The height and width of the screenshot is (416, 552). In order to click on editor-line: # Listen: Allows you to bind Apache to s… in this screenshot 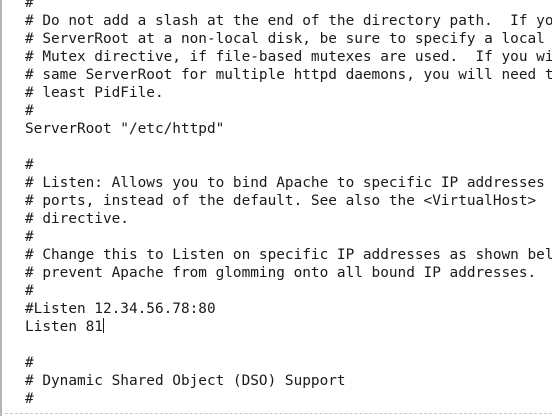, I will do `click(288, 183)`.